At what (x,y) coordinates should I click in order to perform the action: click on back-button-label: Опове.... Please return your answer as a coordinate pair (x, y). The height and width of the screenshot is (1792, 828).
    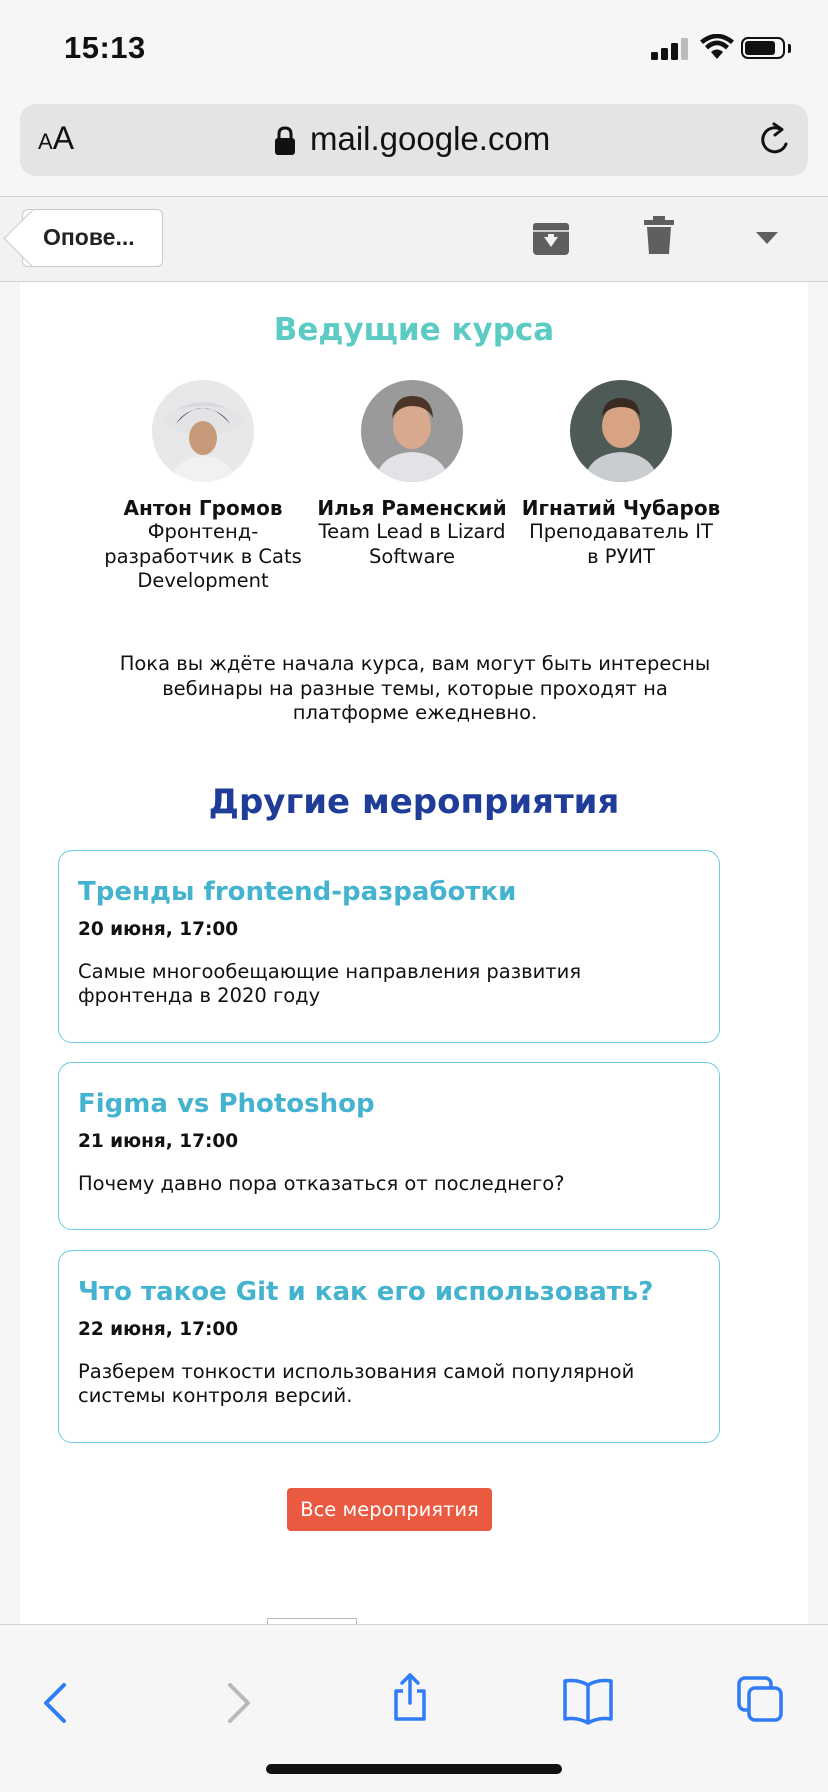
    Looking at the image, I should click on (89, 237).